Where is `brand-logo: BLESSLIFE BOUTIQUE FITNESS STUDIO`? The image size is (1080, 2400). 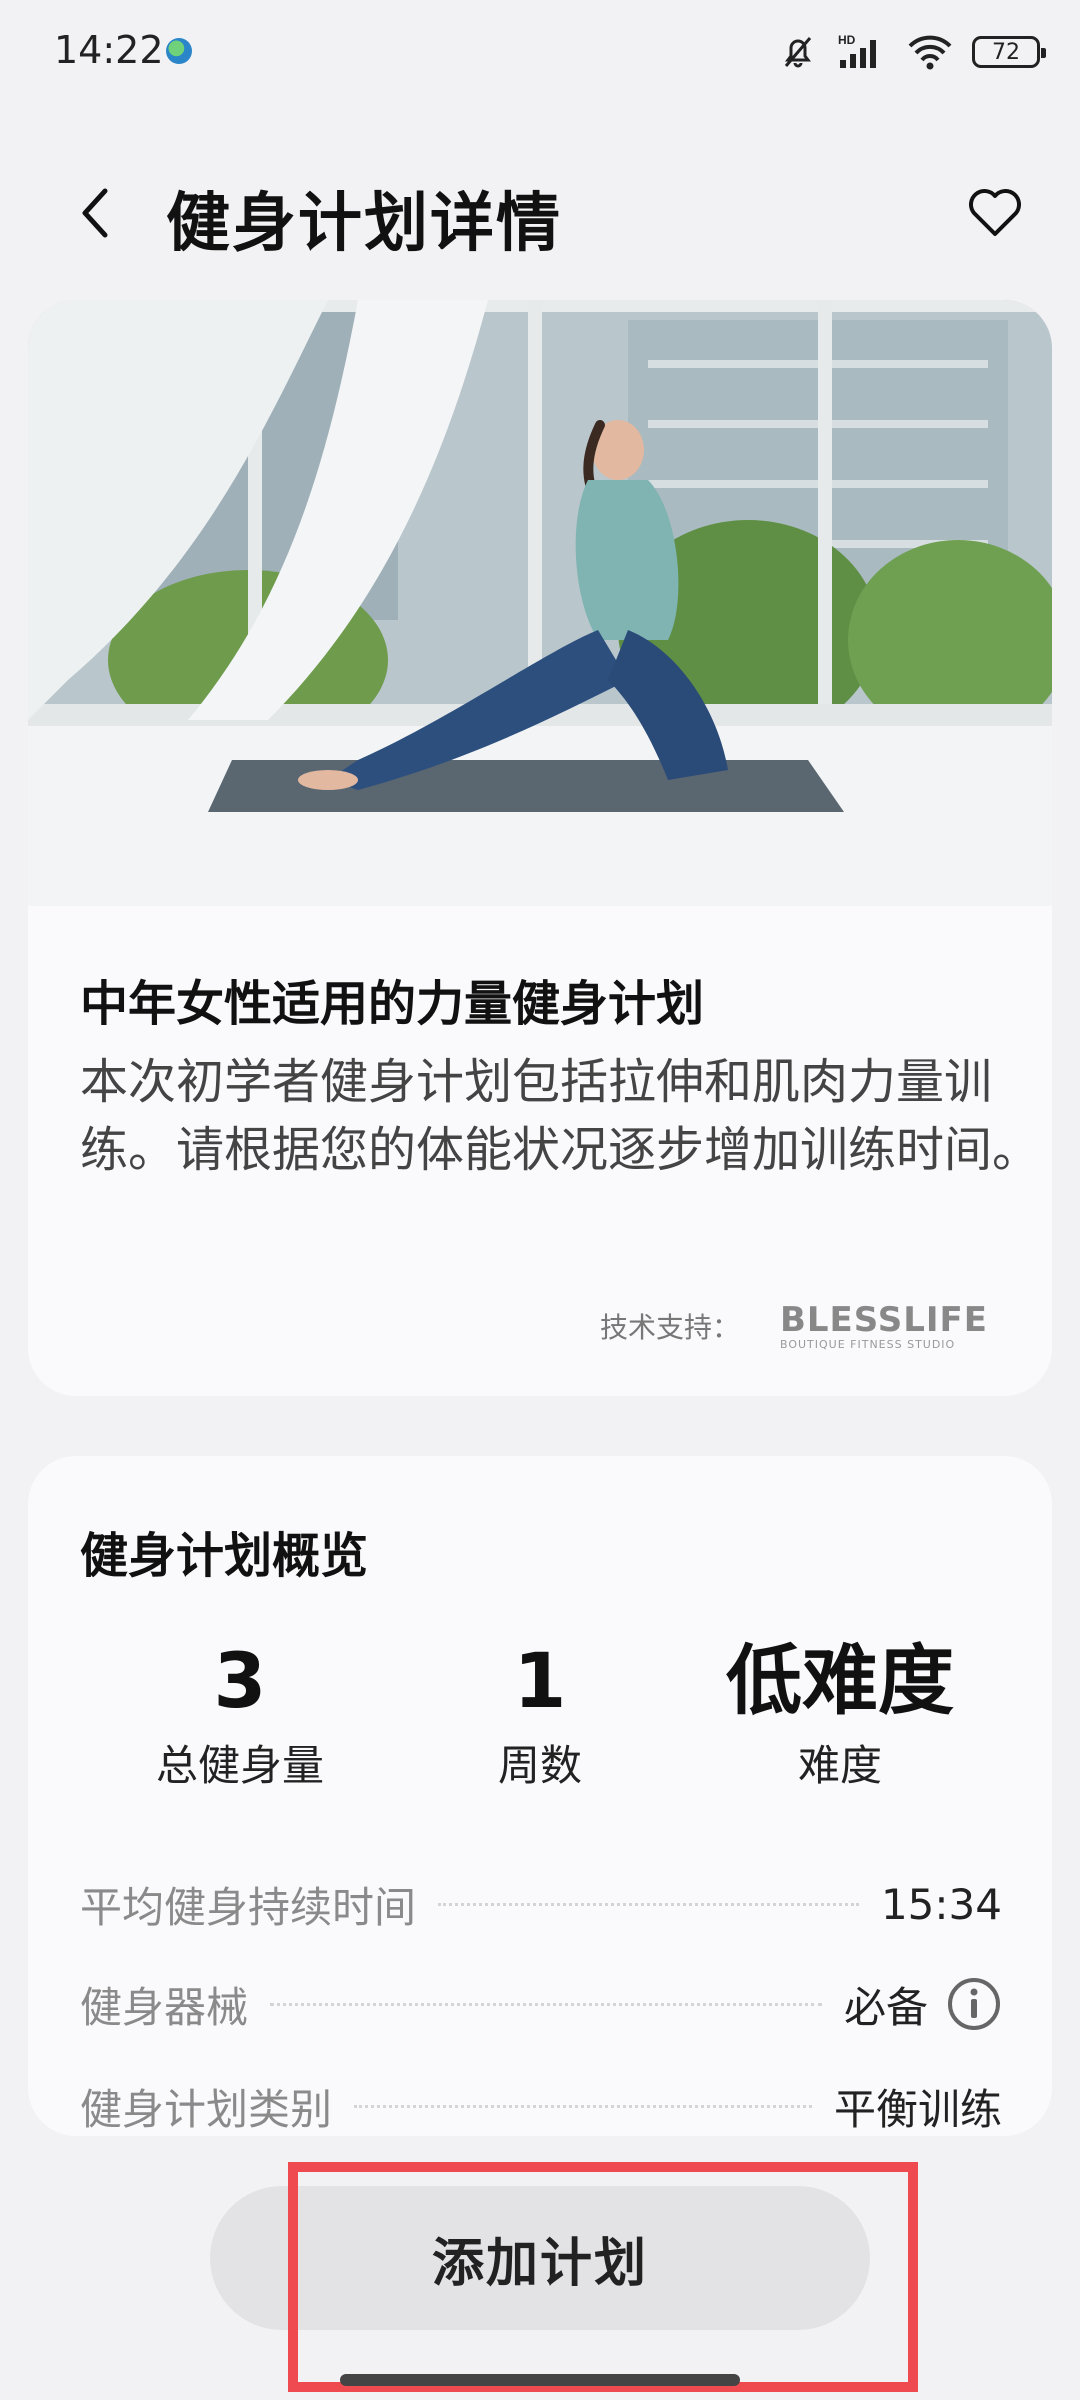
brand-logo: BLESSLIFE BOUTIQUE FITNESS STUDIO is located at coordinates (884, 1325).